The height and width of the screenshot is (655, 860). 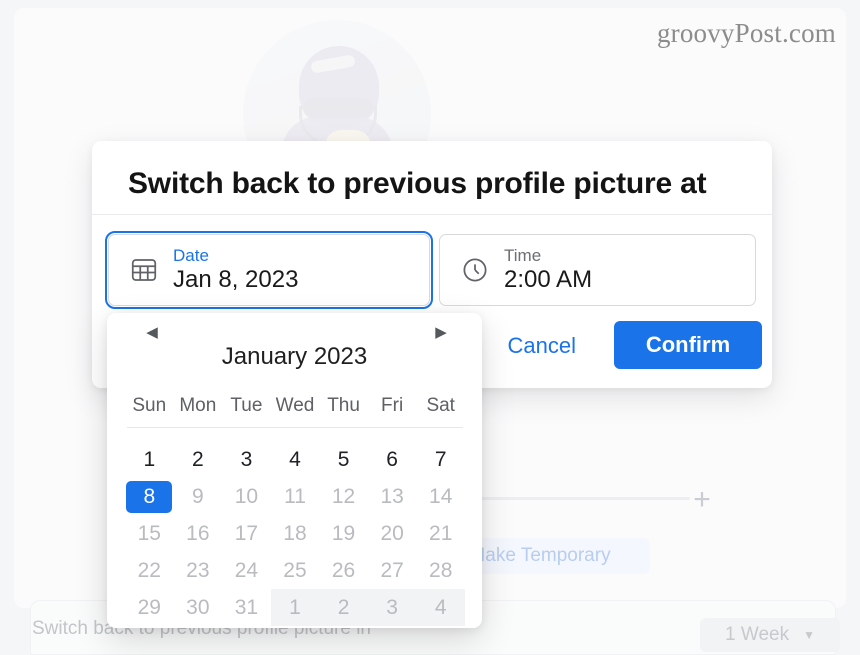 What do you see at coordinates (236, 279) in the screenshot?
I see `date-field-value: Jan 8, 2023` at bounding box center [236, 279].